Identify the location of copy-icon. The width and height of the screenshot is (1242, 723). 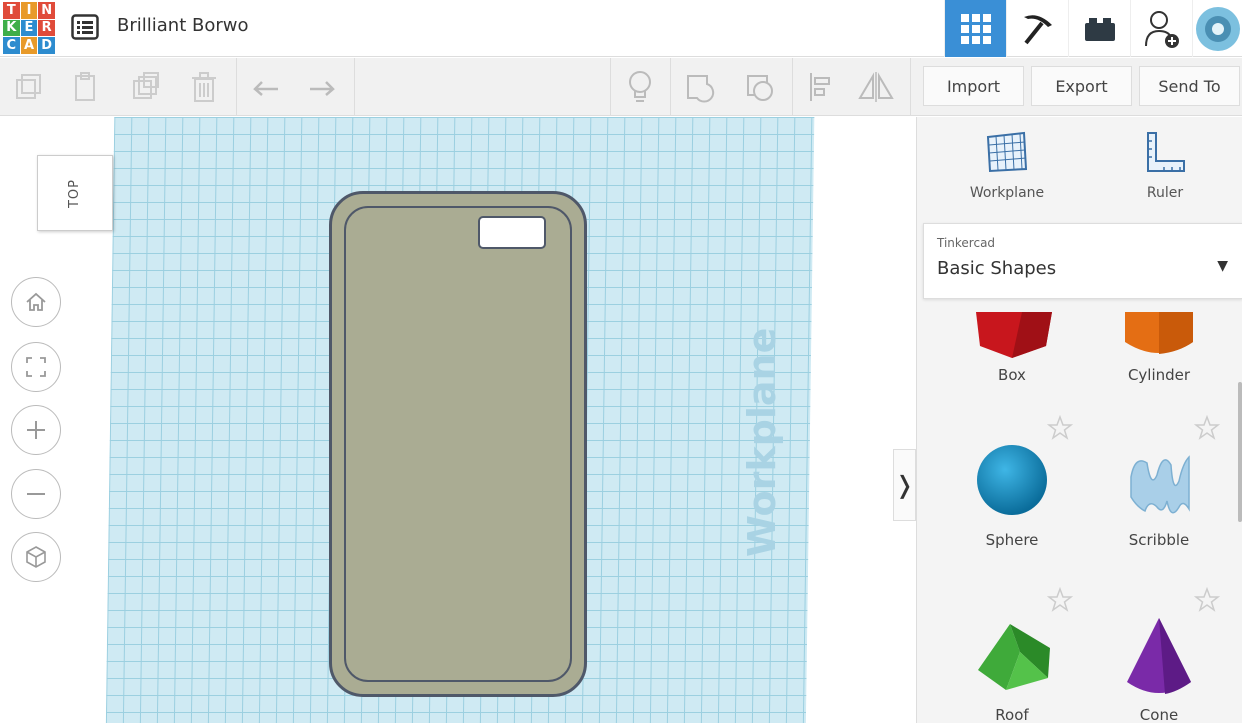
(28, 86).